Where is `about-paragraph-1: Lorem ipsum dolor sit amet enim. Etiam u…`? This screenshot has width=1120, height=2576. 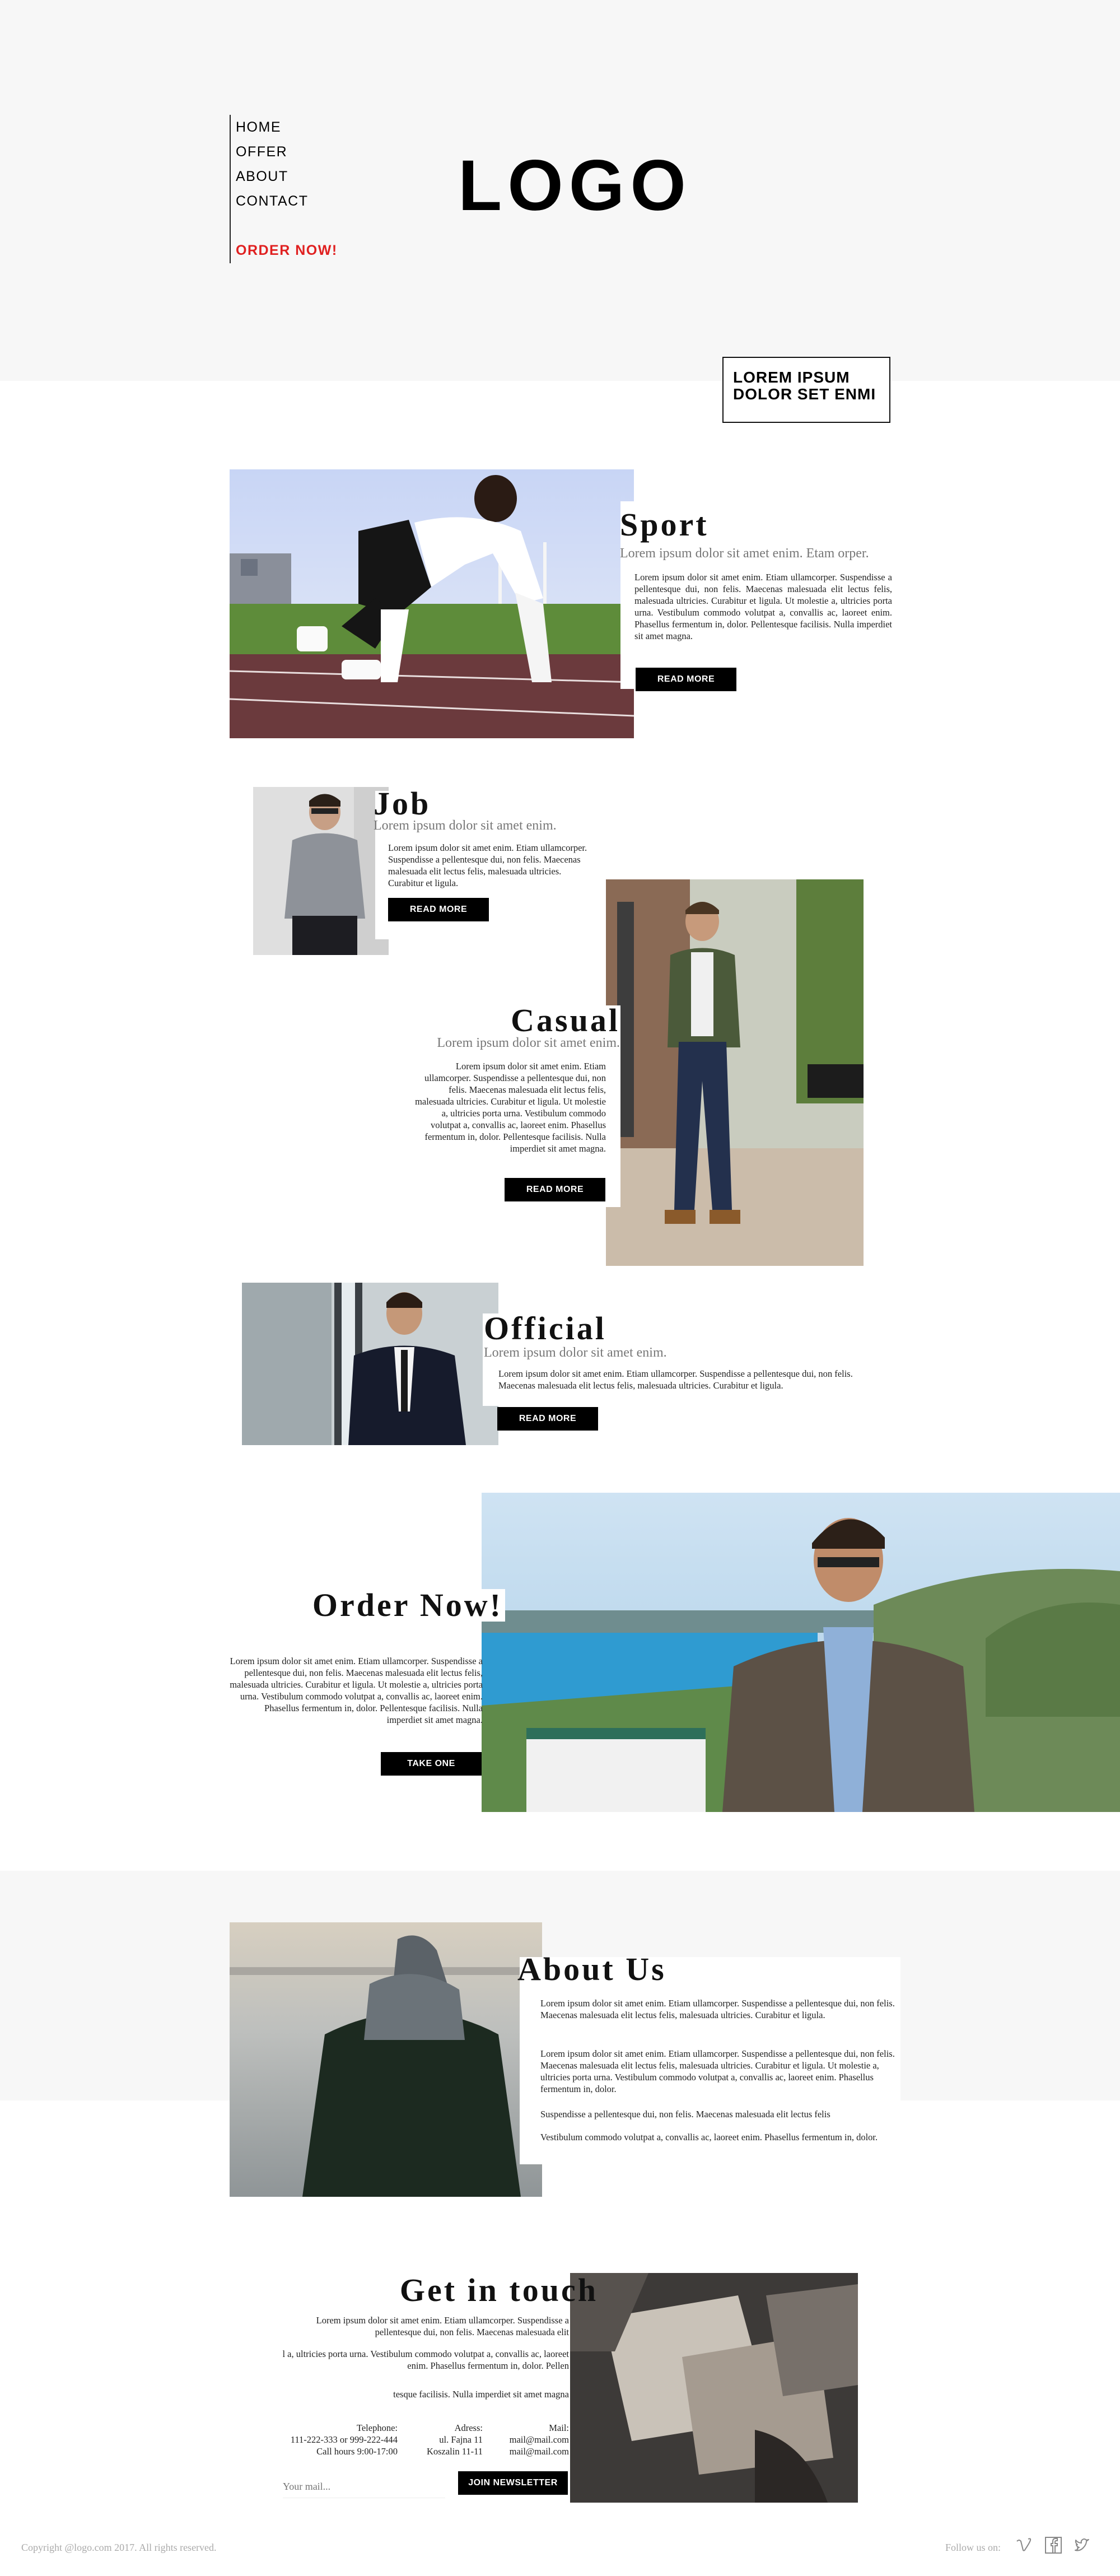 about-paragraph-1: Lorem ipsum dolor sit amet enim. Etiam u… is located at coordinates (718, 2009).